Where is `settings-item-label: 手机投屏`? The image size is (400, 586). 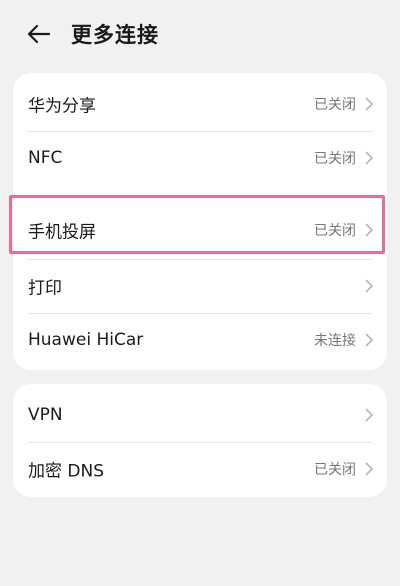
settings-item-label: 手机投屏 is located at coordinates (62, 232).